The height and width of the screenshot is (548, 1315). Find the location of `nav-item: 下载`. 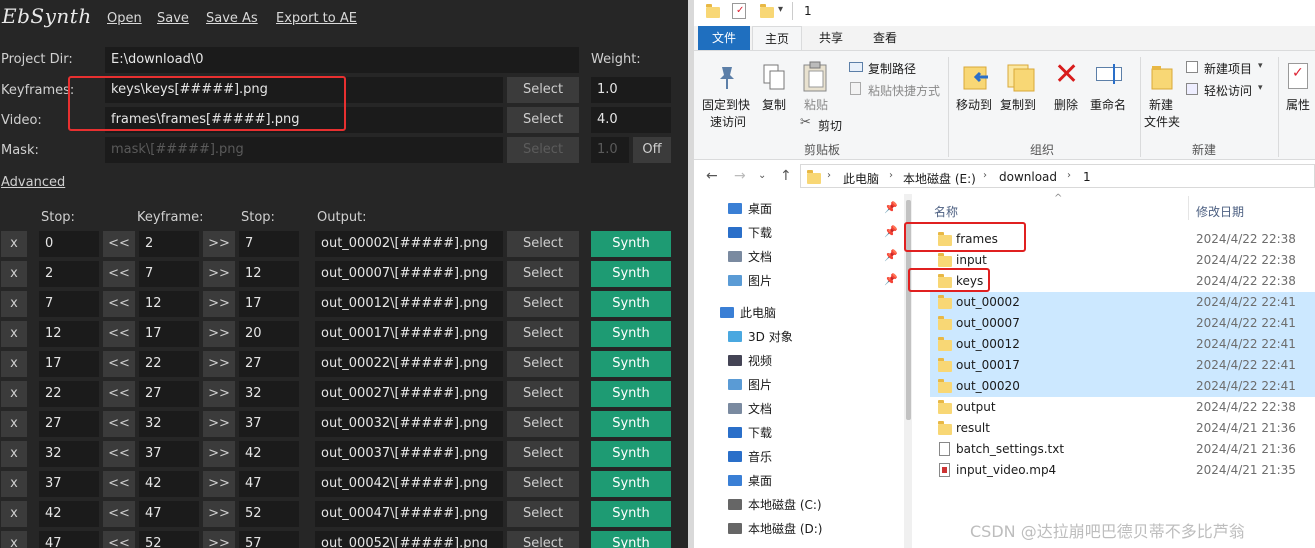

nav-item: 下载 is located at coordinates (760, 232).